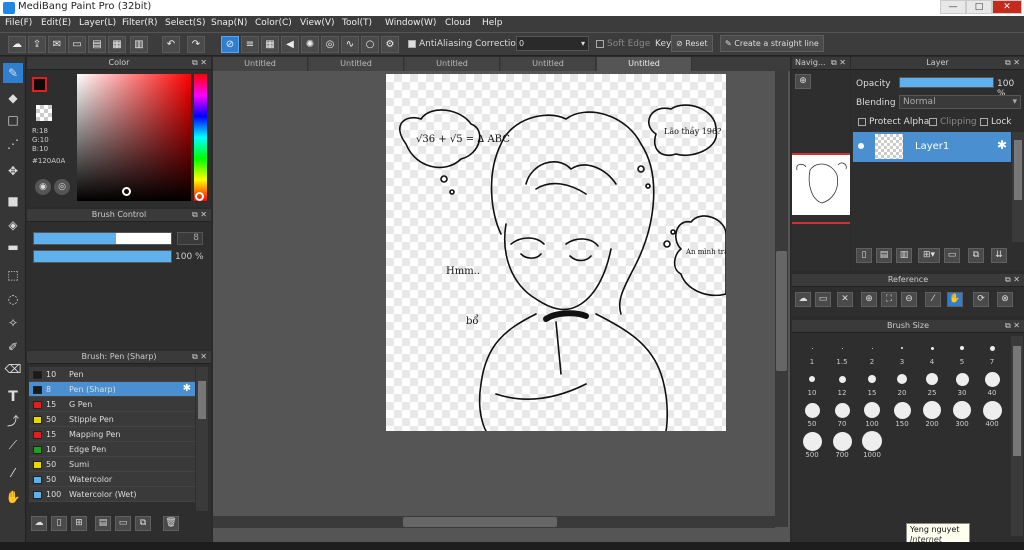 The image size is (1024, 550). Describe the element at coordinates (202, 439) in the screenshot. I see `brush-list-scrollbar` at that location.